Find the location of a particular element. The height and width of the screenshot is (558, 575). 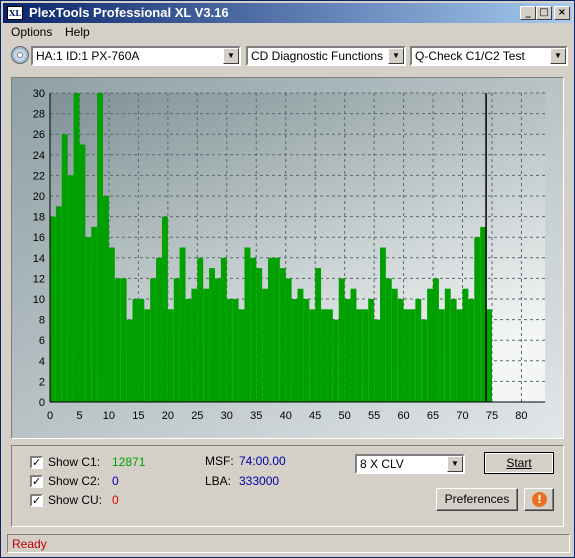

y-tick-label: 14 is located at coordinates (39, 259).